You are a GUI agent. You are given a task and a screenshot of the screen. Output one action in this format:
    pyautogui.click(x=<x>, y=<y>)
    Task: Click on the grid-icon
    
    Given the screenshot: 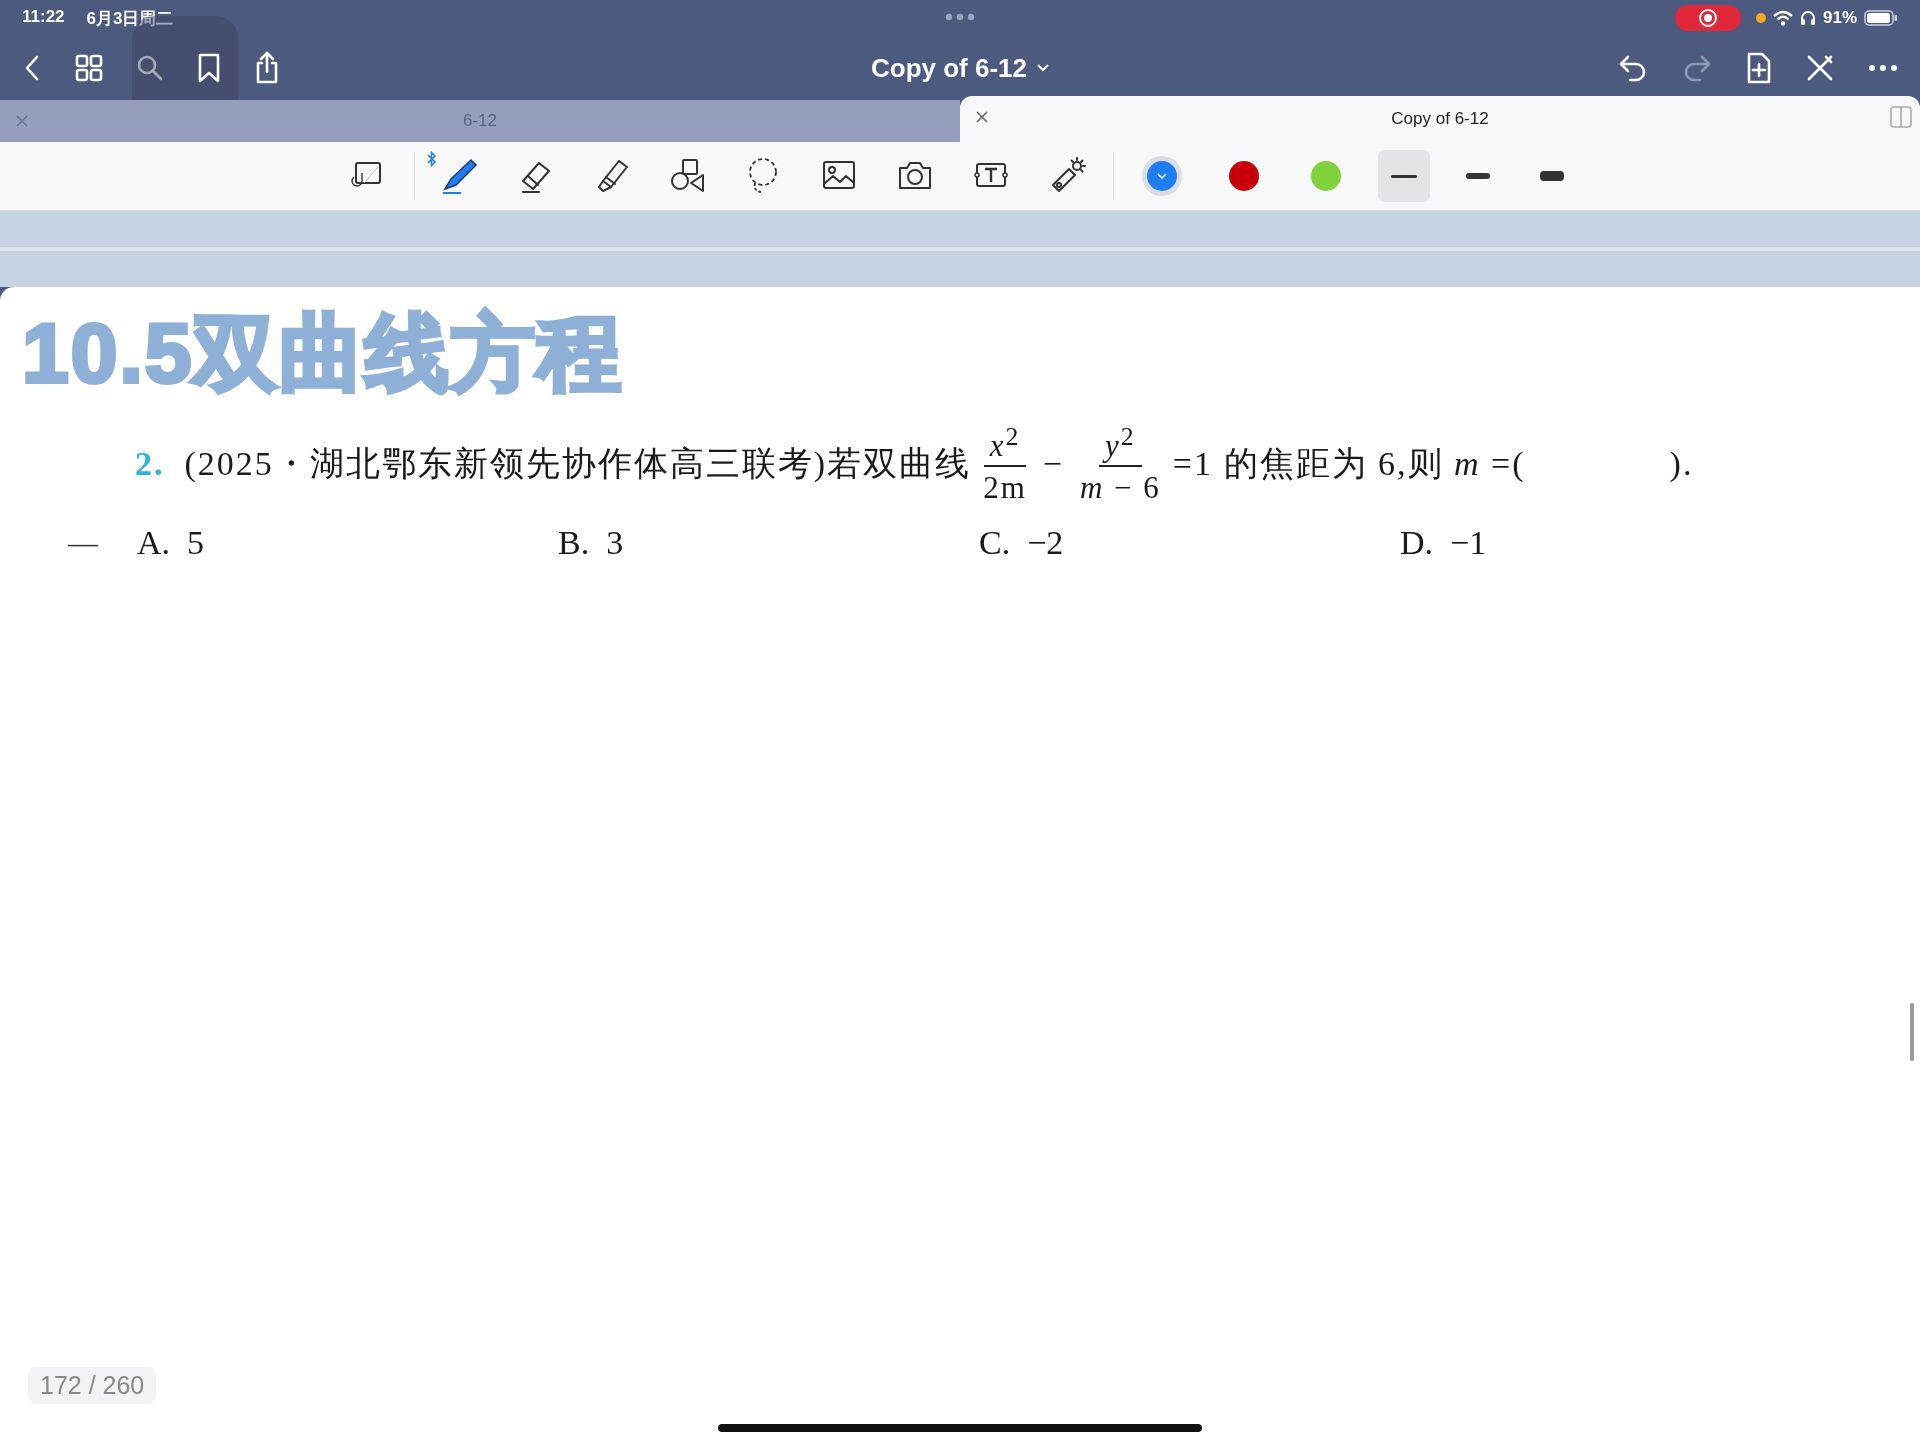 What is the action you would take?
    pyautogui.click(x=89, y=68)
    